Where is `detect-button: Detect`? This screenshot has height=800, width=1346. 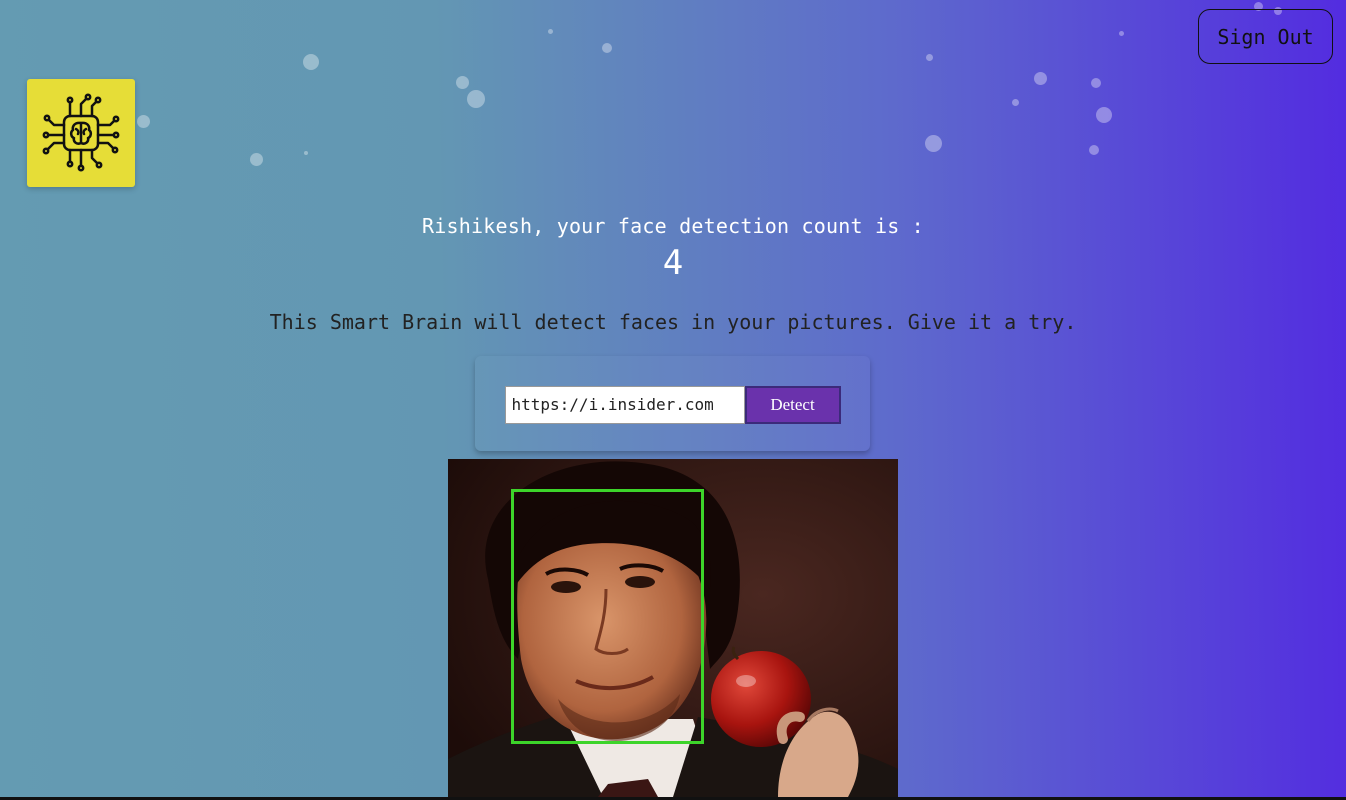
detect-button: Detect is located at coordinates (792, 404).